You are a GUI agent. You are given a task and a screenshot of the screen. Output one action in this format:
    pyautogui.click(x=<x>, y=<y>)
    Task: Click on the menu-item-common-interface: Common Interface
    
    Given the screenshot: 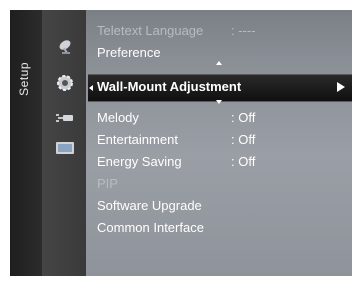 What is the action you would take?
    pyautogui.click(x=150, y=228)
    